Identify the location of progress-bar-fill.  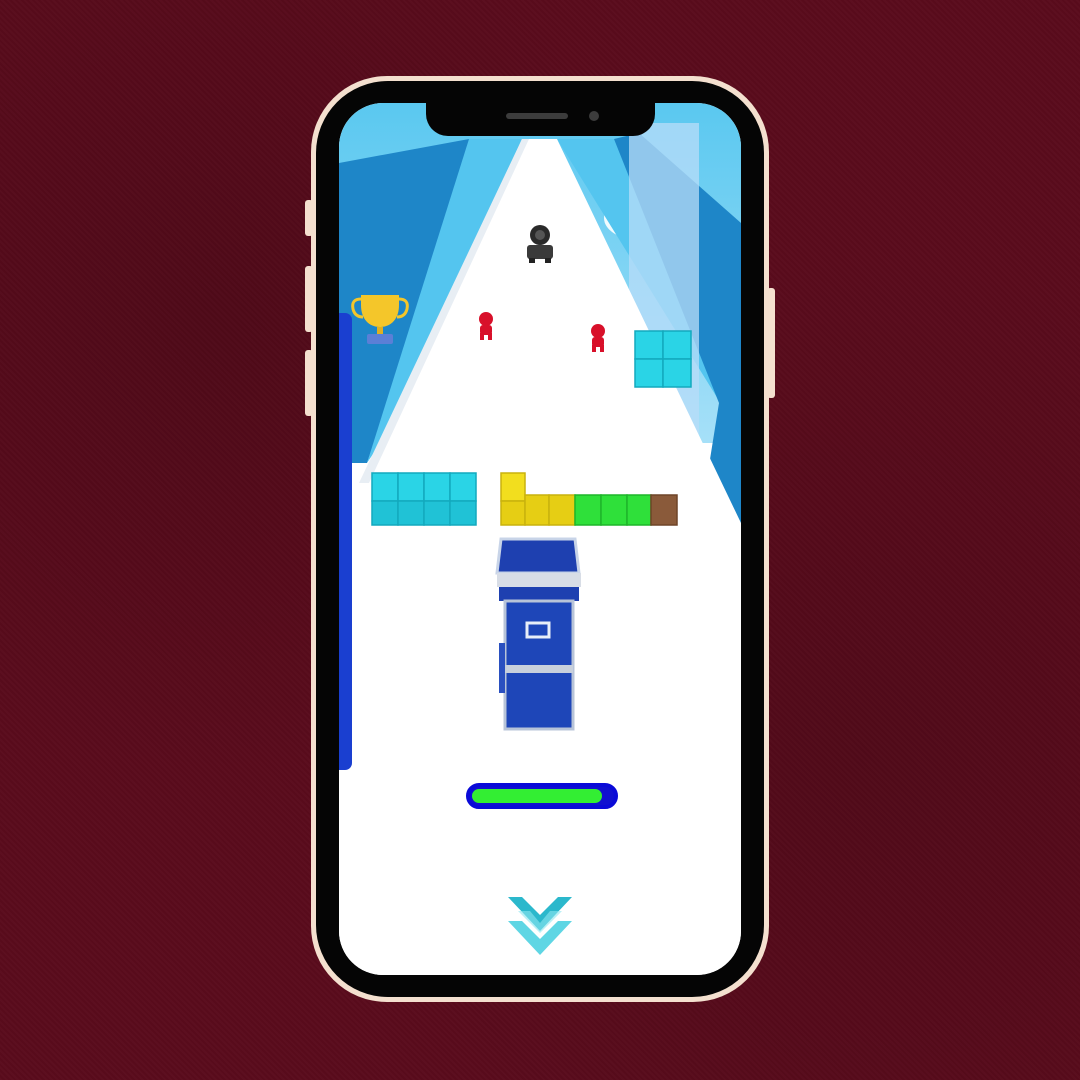
(537, 796).